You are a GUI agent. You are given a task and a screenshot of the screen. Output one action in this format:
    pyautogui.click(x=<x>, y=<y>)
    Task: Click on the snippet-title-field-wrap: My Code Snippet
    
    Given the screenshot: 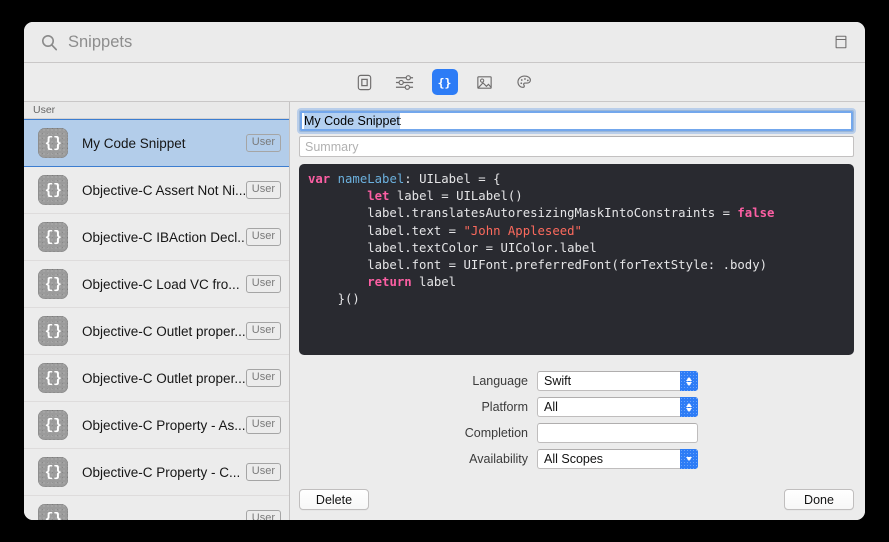 What is the action you would take?
    pyautogui.click(x=576, y=121)
    